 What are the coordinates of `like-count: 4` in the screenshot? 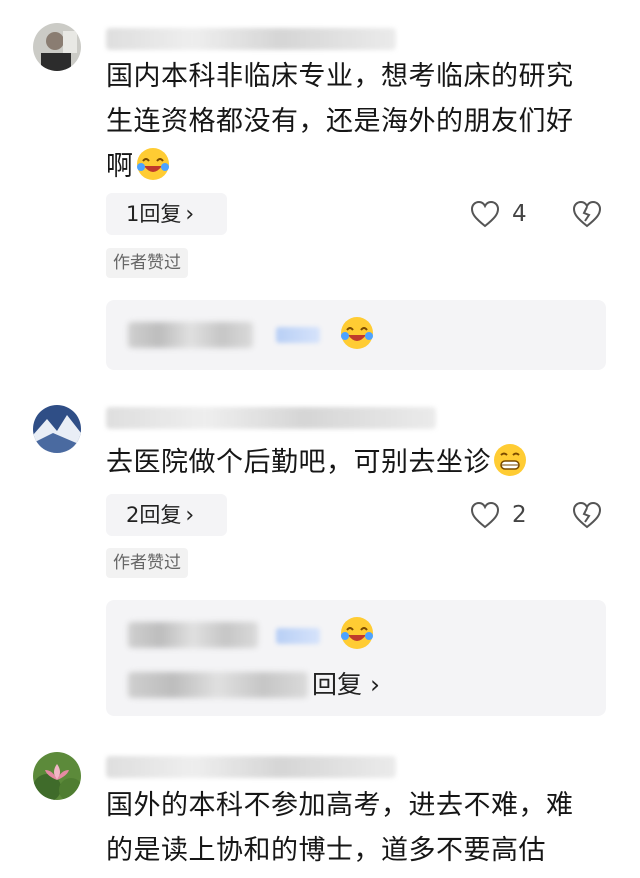 It's located at (519, 214).